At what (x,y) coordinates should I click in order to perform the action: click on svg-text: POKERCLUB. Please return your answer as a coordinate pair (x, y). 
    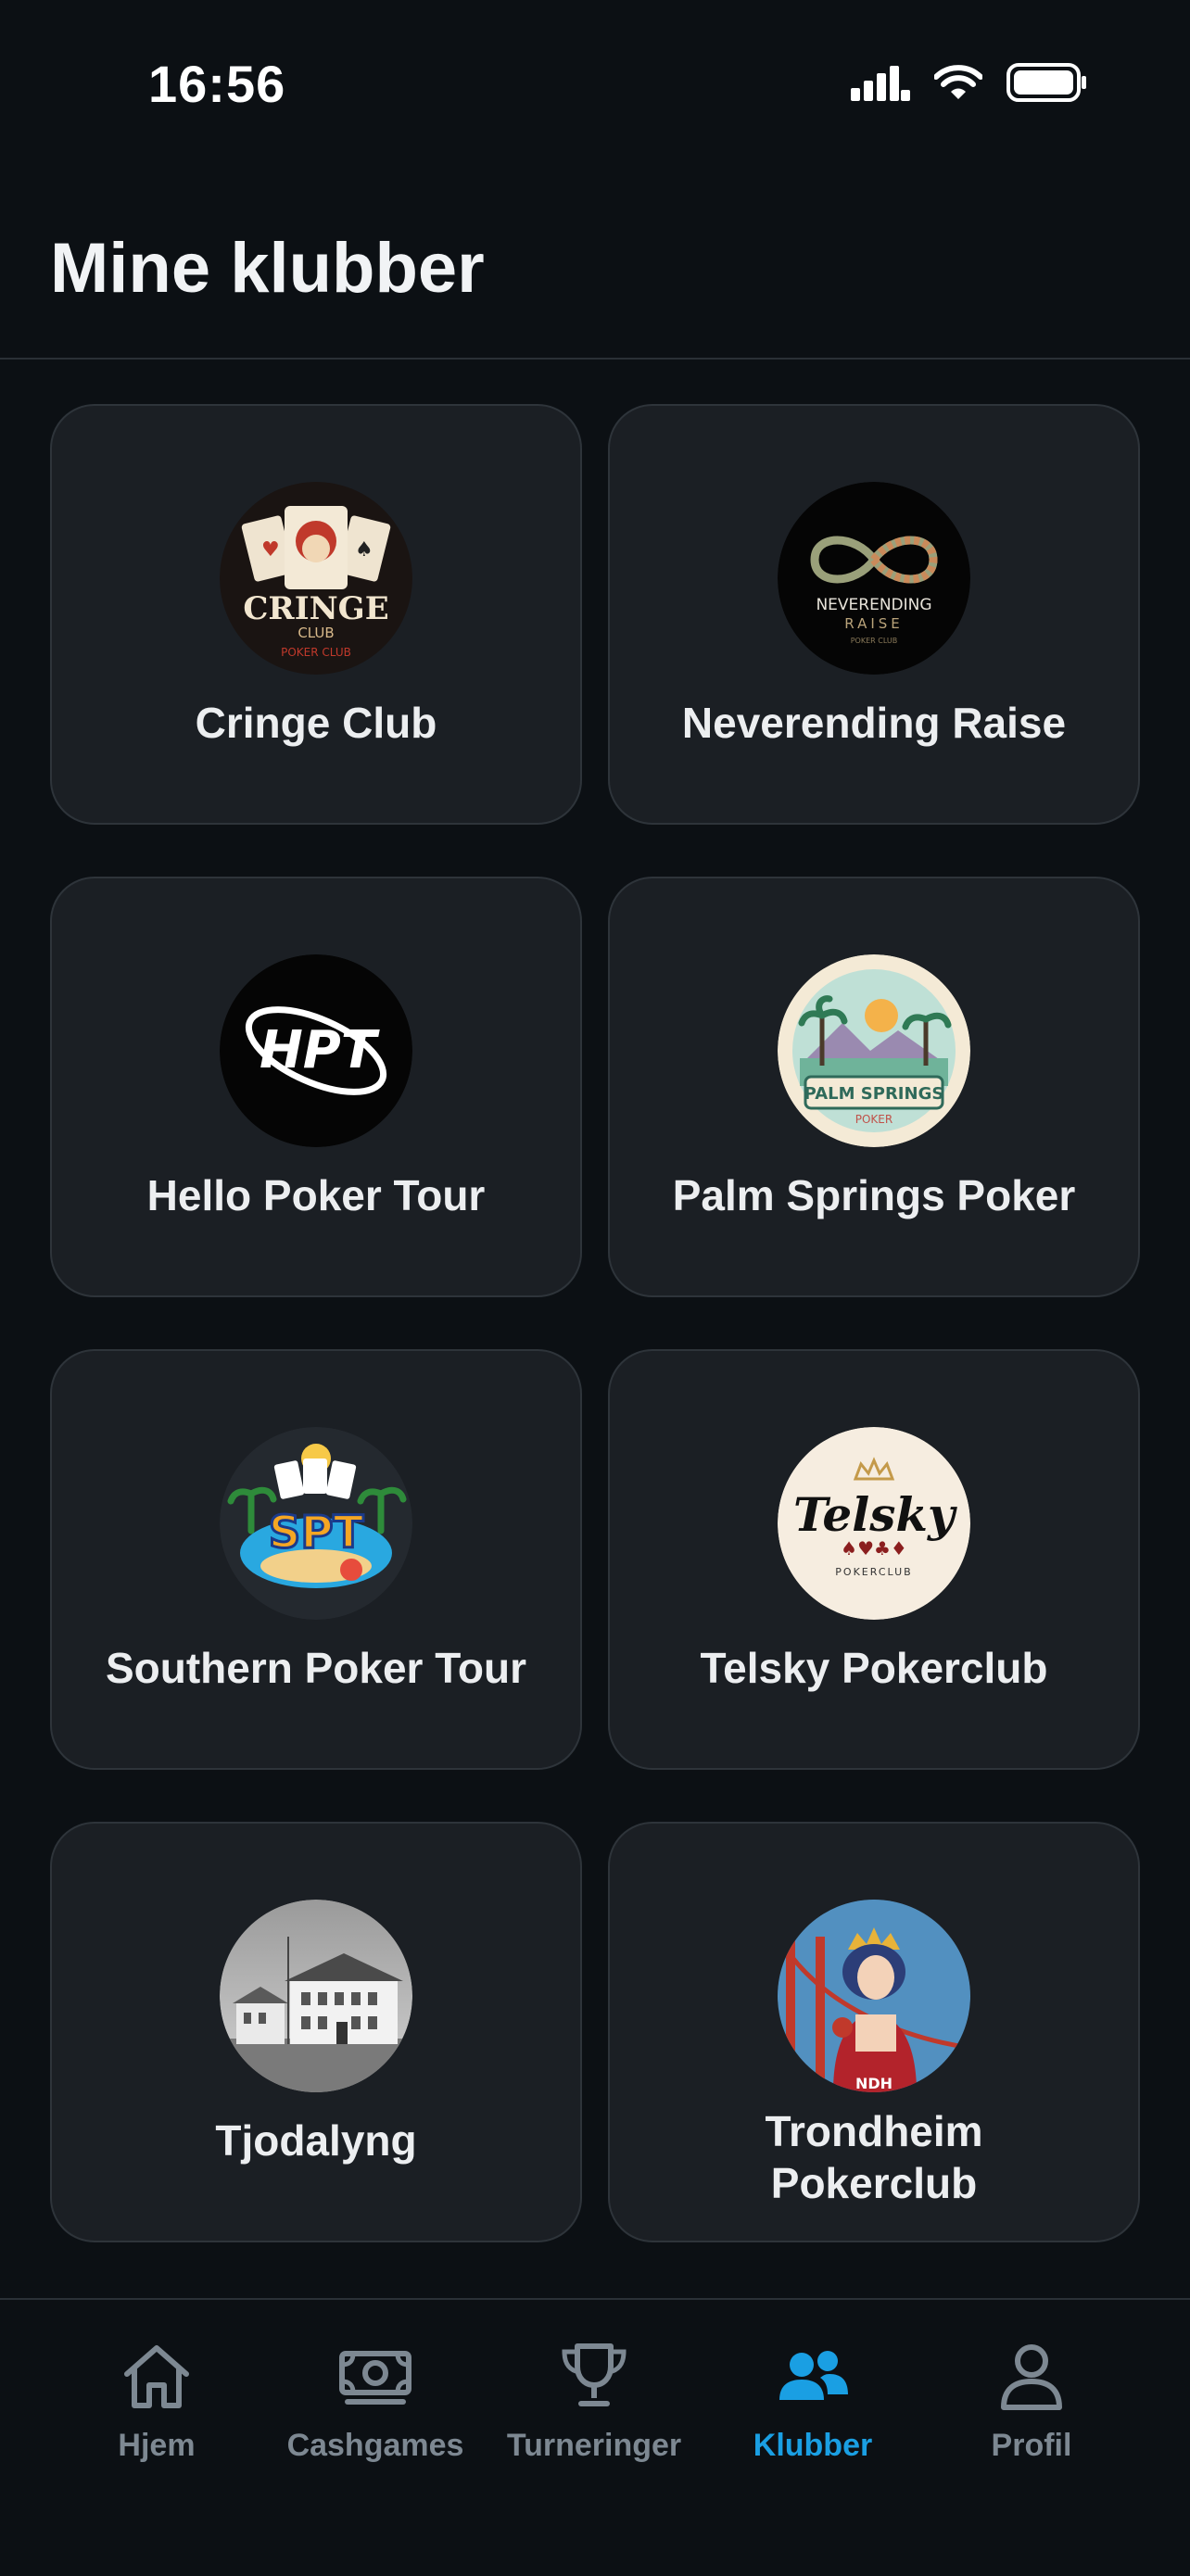
    Looking at the image, I should click on (873, 1572).